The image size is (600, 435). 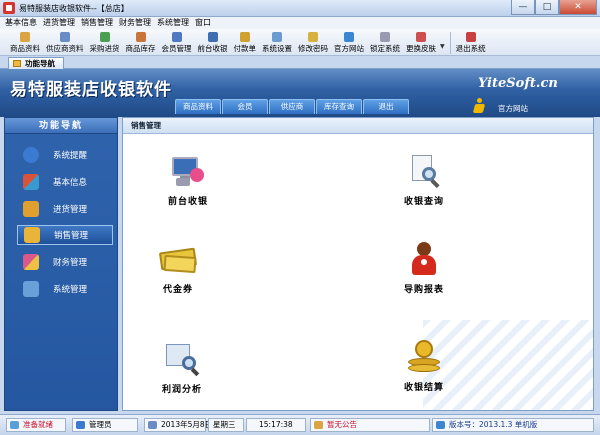 What do you see at coordinates (204, 23) in the screenshot?
I see `menu-window: 窗口` at bounding box center [204, 23].